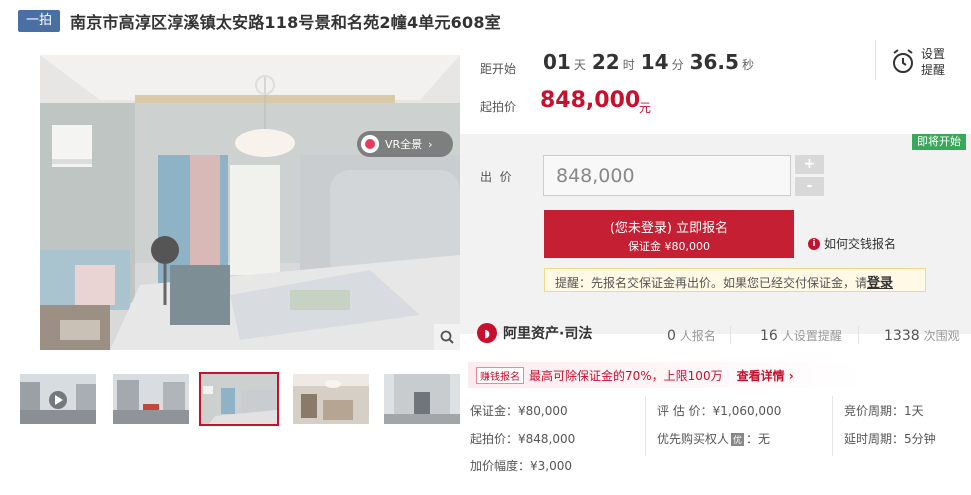 The width and height of the screenshot is (971, 495). I want to click on countdown-days-unit: 天, so click(579, 65).